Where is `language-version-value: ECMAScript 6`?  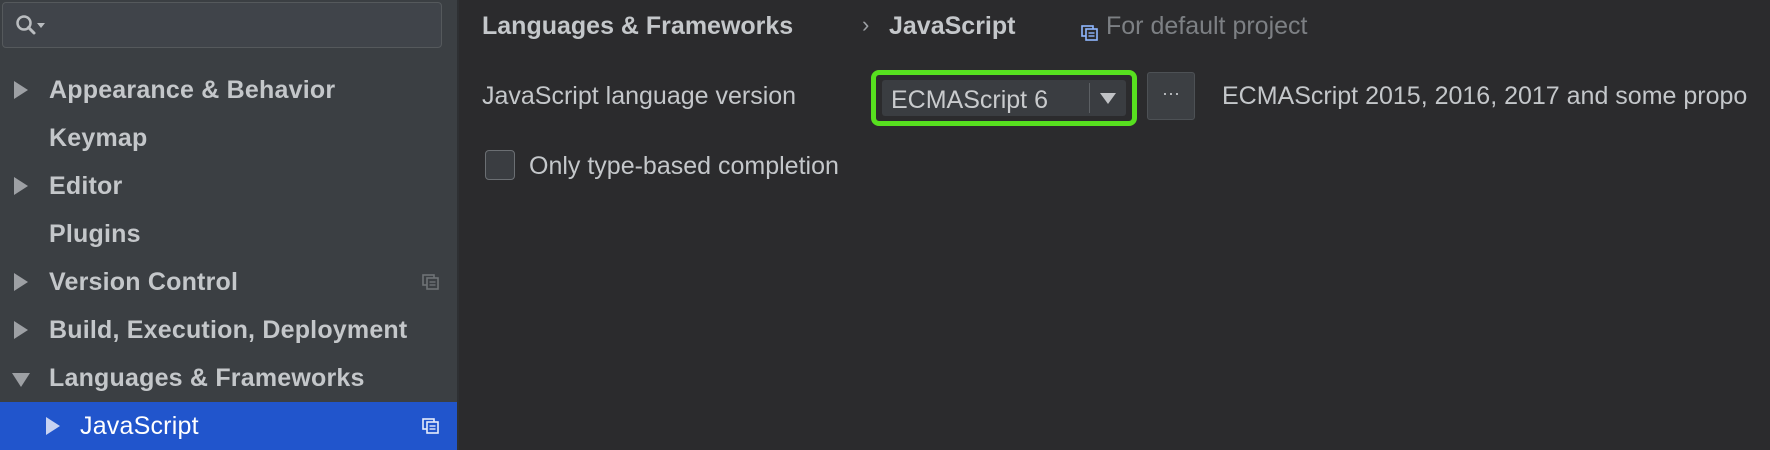 language-version-value: ECMAScript 6 is located at coordinates (969, 100).